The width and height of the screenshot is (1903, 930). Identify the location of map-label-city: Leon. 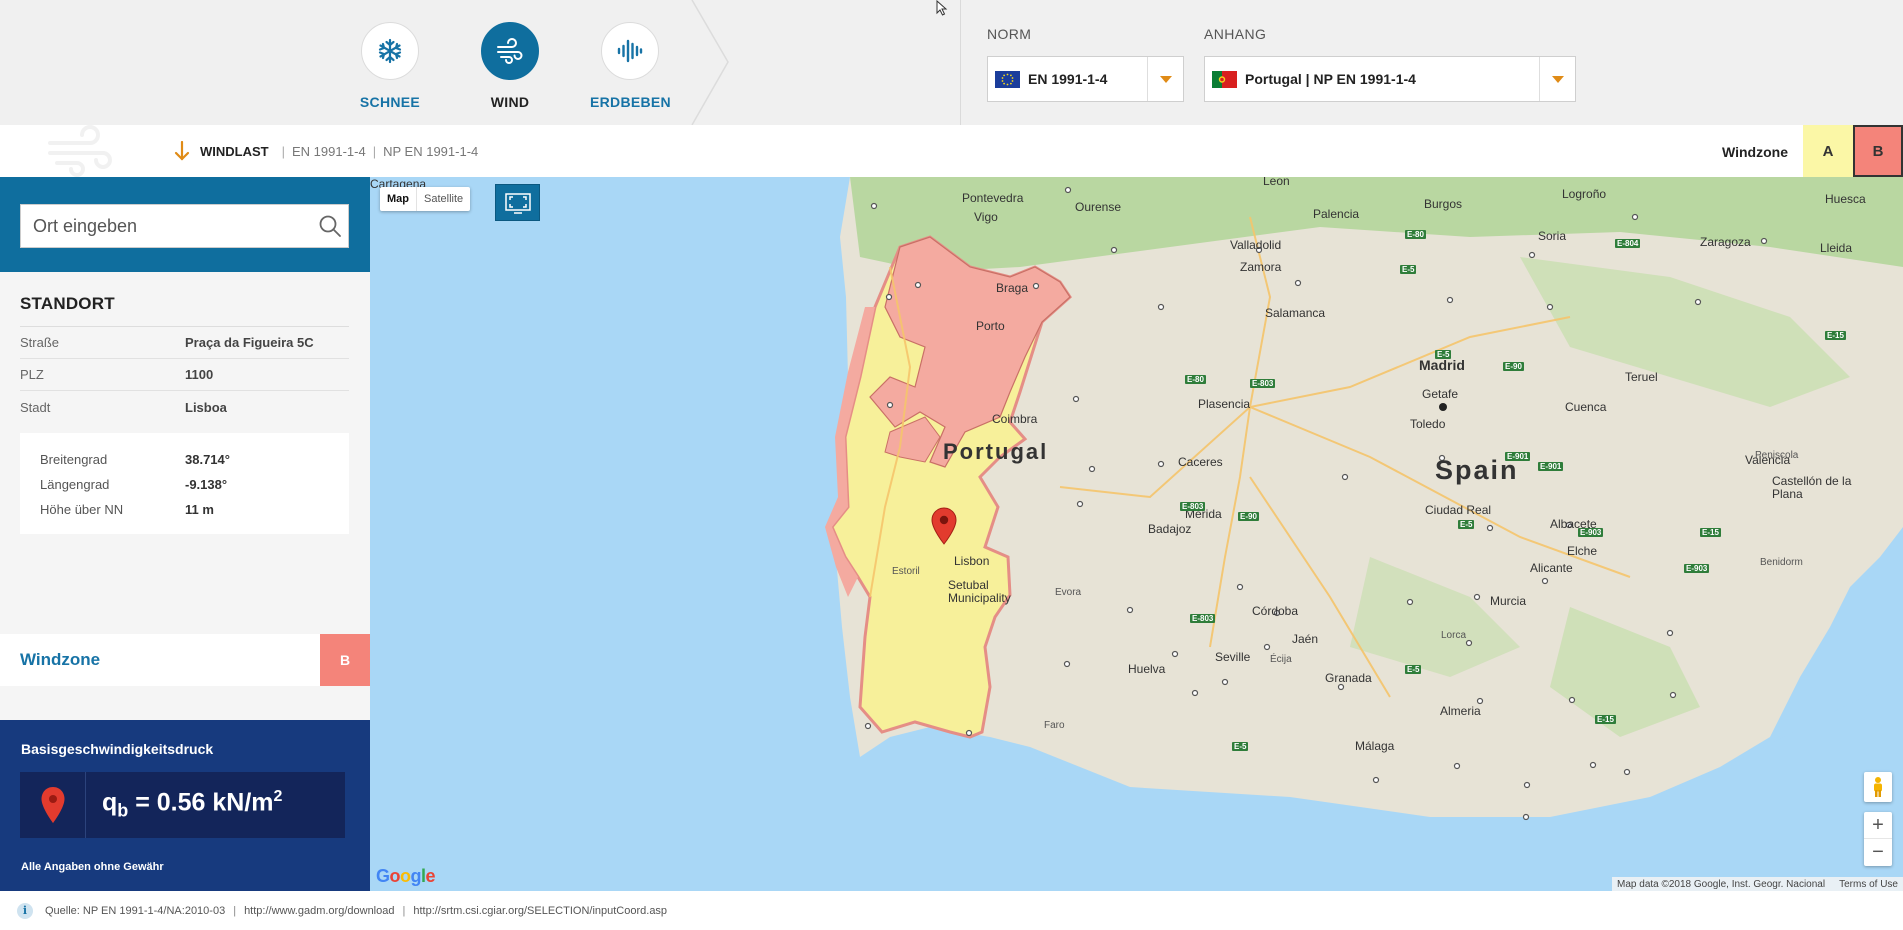
(1276, 182).